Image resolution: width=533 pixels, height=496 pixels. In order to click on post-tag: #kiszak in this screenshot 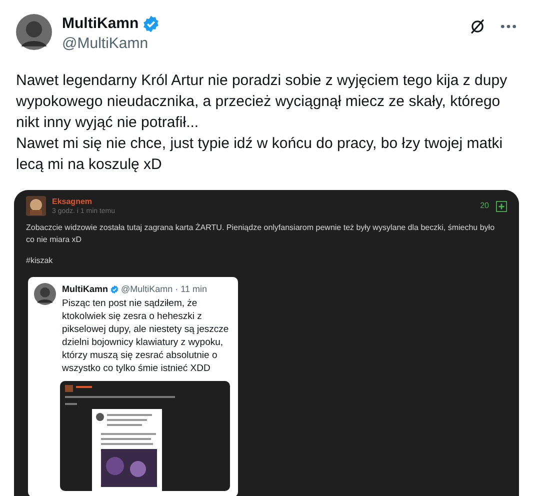, I will do `click(266, 261)`.